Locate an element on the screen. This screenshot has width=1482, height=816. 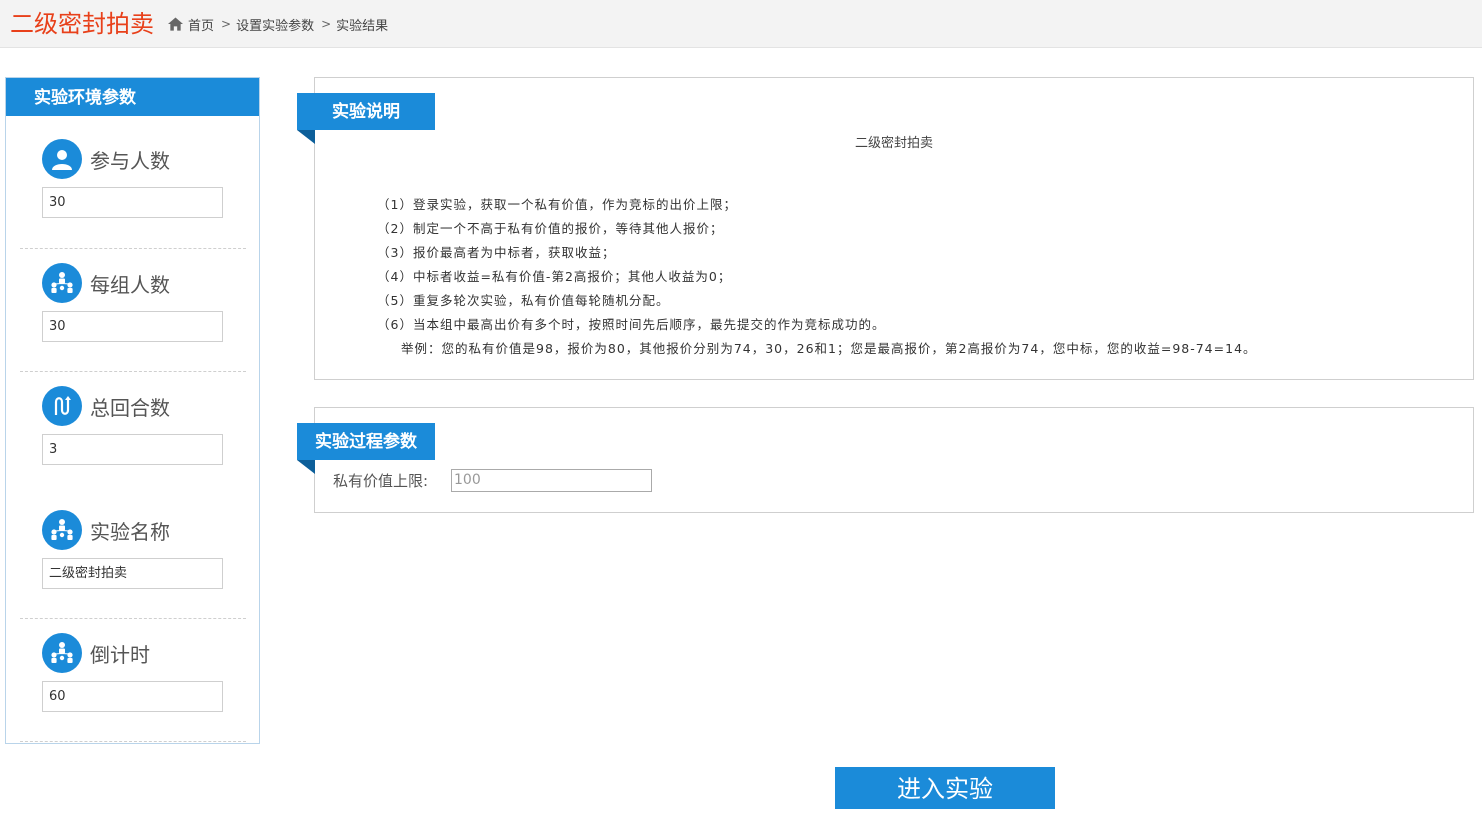
process-params-box: 实验过程参数 私有价值上限: 100 is located at coordinates (885, 460).